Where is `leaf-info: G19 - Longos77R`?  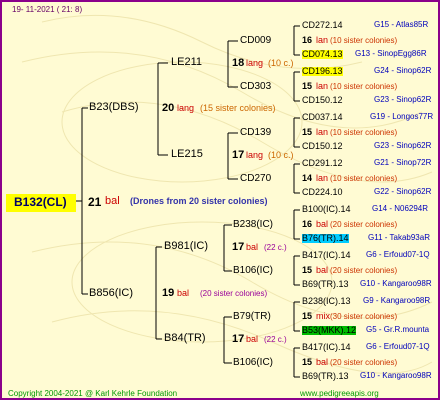
leaf-info: G19 - Longos77R is located at coordinates (402, 116).